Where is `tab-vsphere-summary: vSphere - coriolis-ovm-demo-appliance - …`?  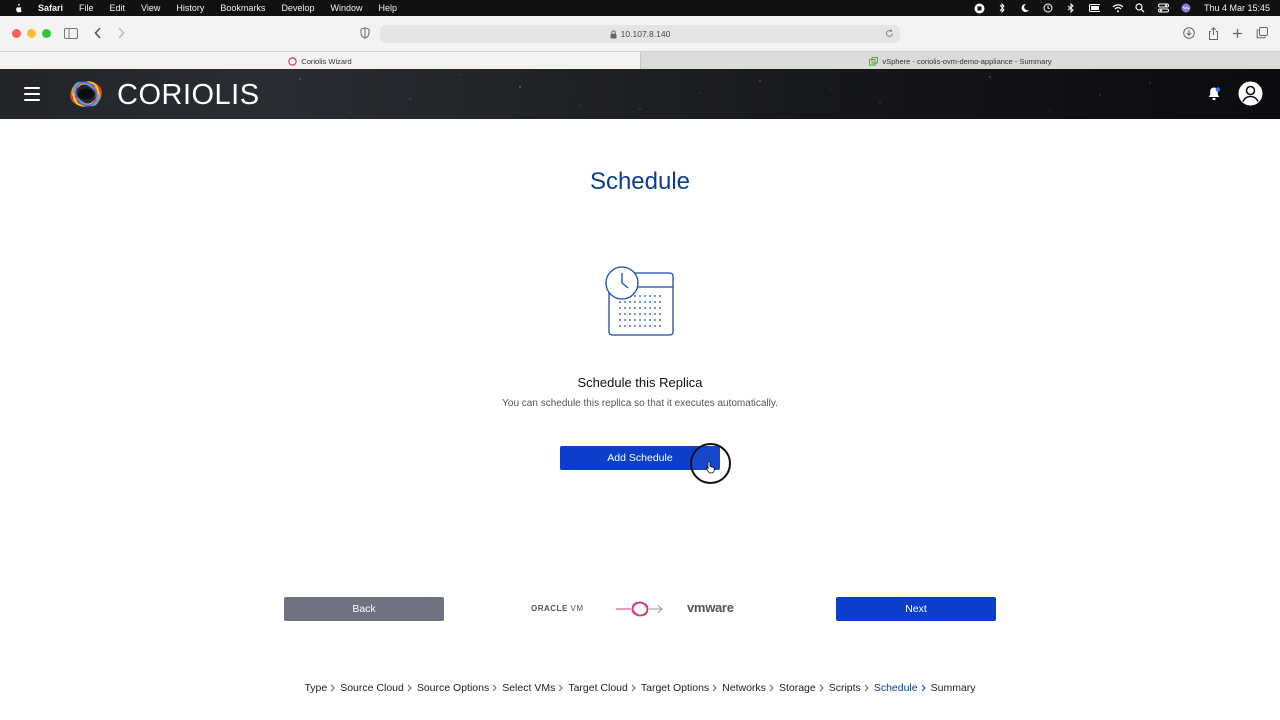 tab-vsphere-summary: vSphere - coriolis-ovm-demo-appliance - … is located at coordinates (960, 61).